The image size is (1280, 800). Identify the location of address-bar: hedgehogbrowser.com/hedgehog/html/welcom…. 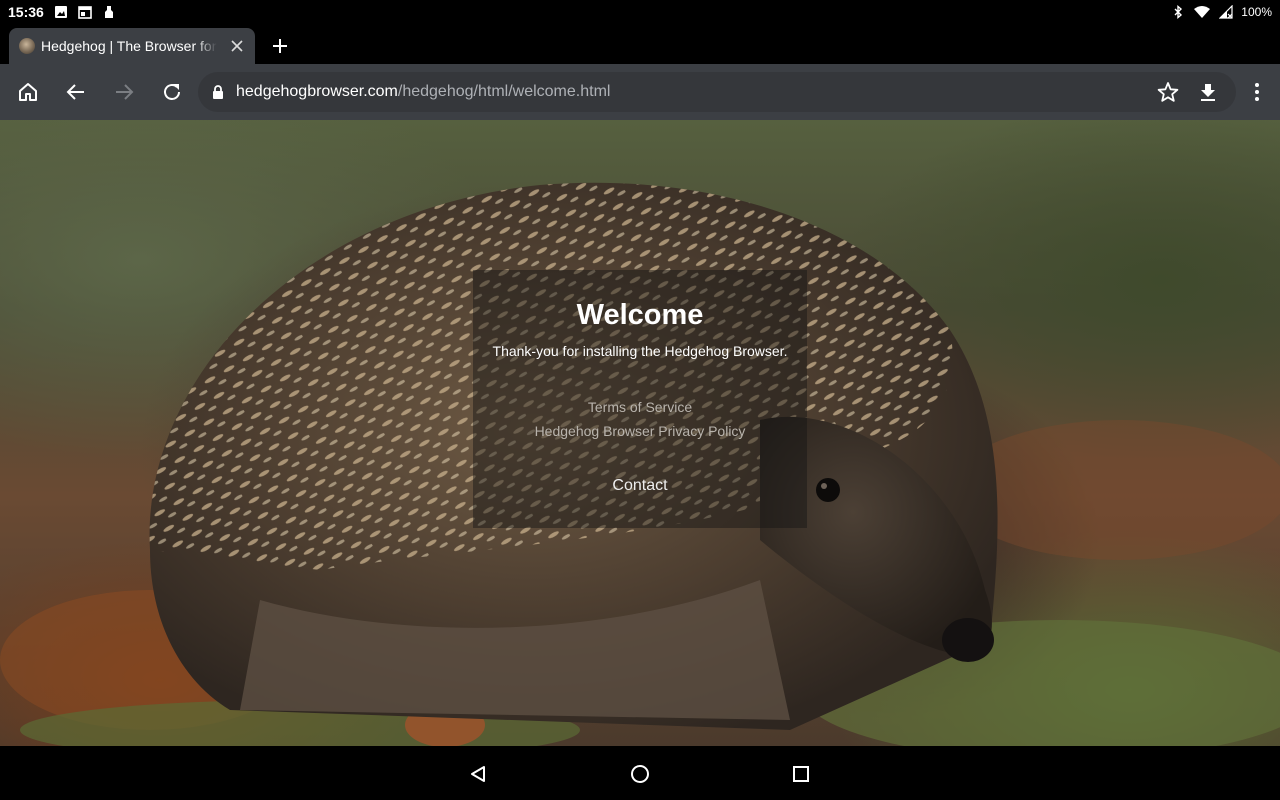
(717, 92).